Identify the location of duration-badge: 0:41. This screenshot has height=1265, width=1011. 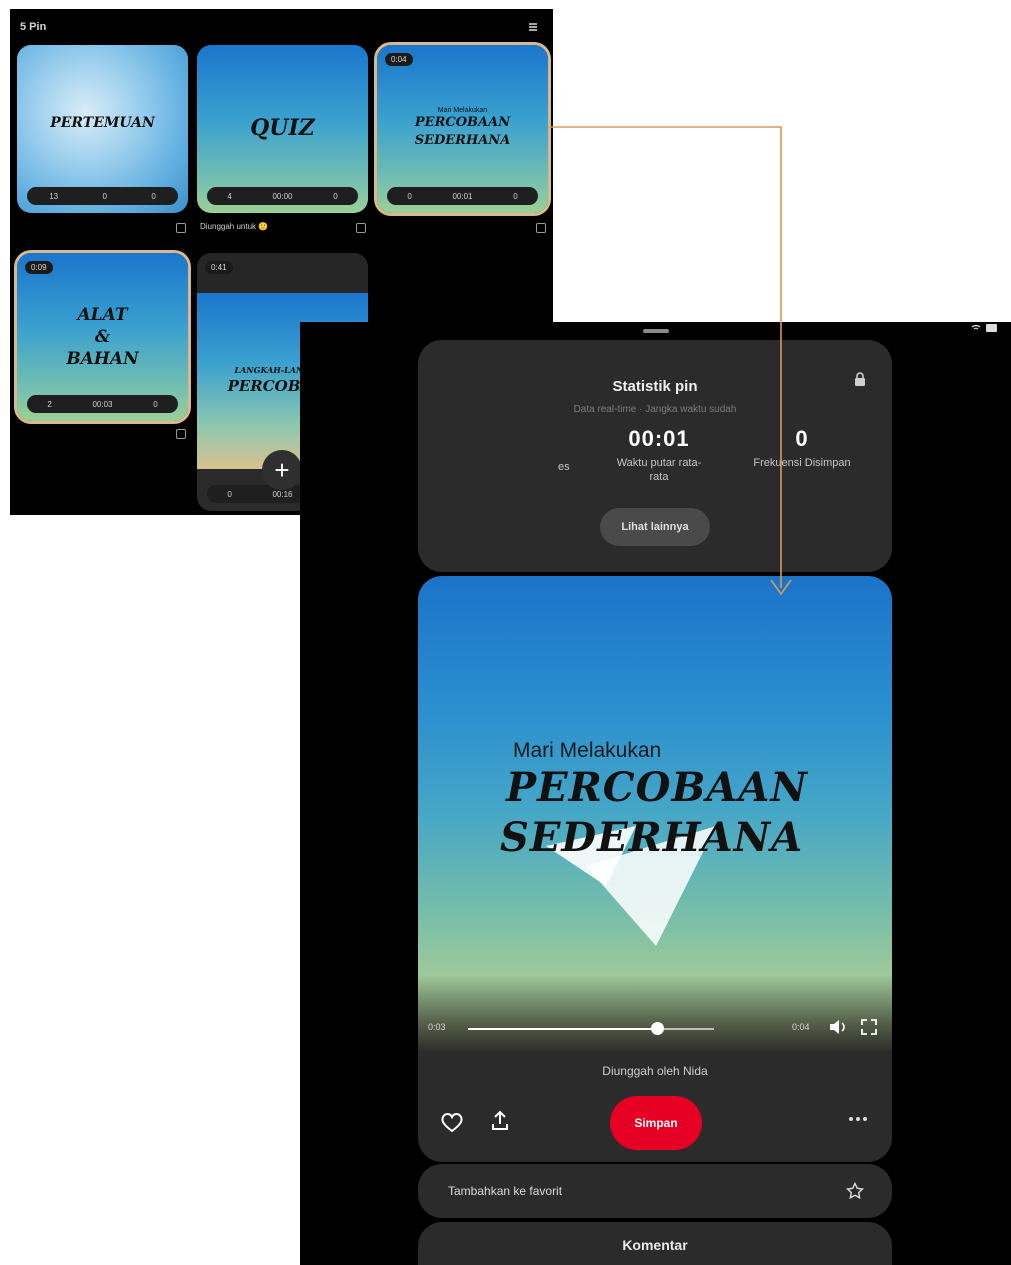
(219, 267).